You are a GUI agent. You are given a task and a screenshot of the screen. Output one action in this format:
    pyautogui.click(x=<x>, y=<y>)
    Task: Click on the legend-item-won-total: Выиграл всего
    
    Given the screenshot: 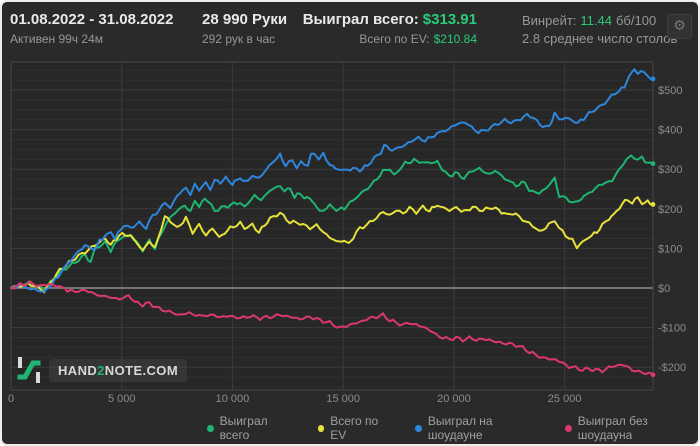 What is the action you would take?
    pyautogui.click(x=251, y=428)
    